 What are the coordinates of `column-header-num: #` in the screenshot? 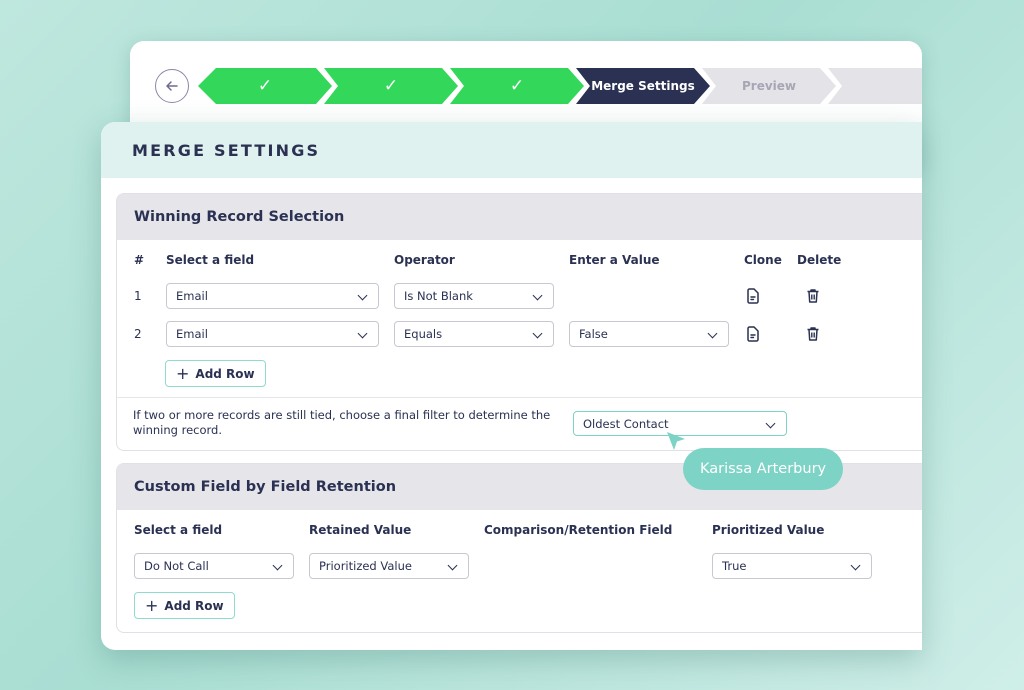 It's located at (139, 260).